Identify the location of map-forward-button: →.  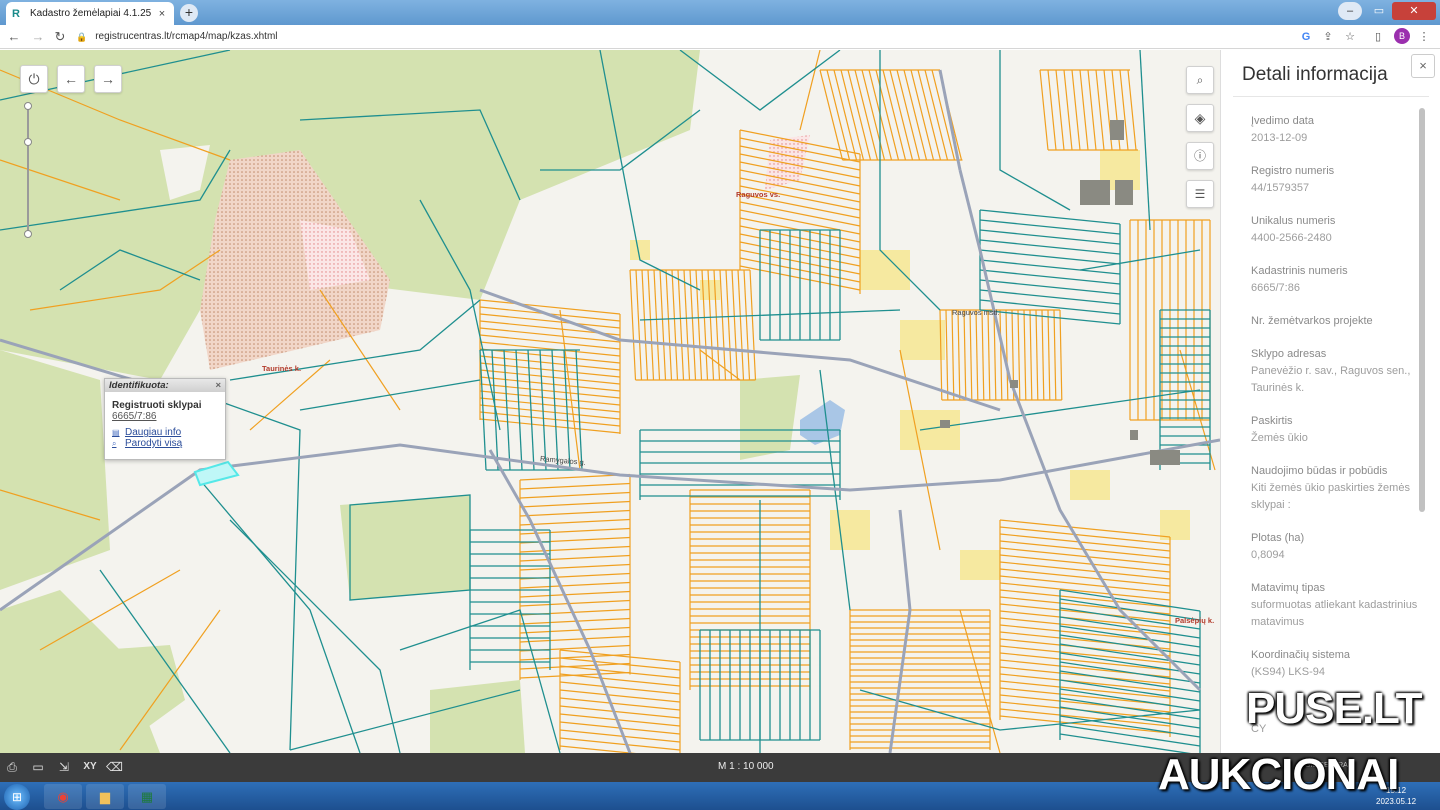
(108, 79).